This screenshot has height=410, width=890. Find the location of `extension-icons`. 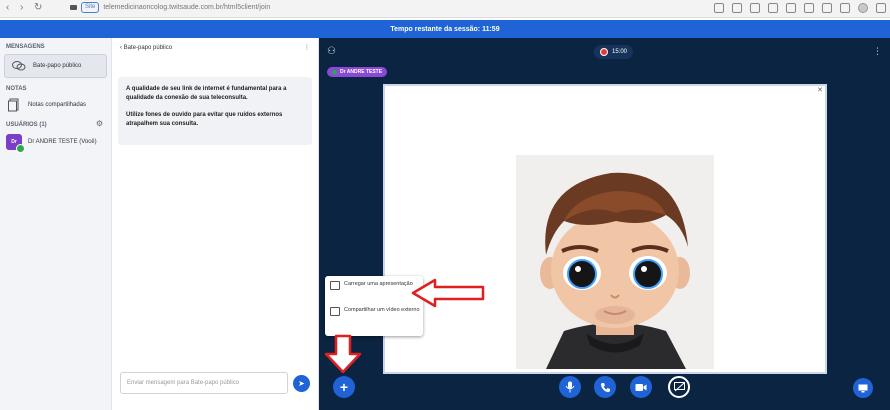

extension-icons is located at coordinates (800, 8).